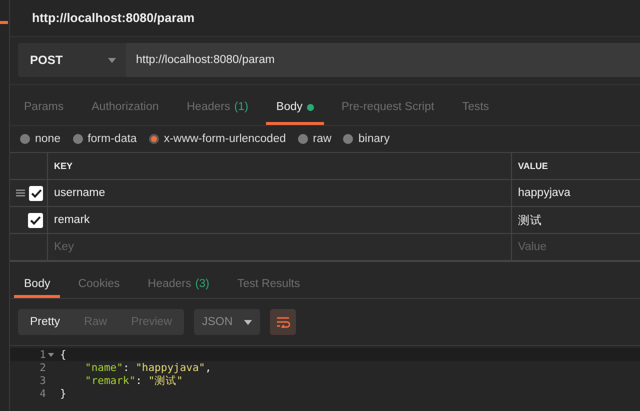 The image size is (640, 411). Describe the element at coordinates (280, 220) in the screenshot. I see `table-cell: remark` at that location.